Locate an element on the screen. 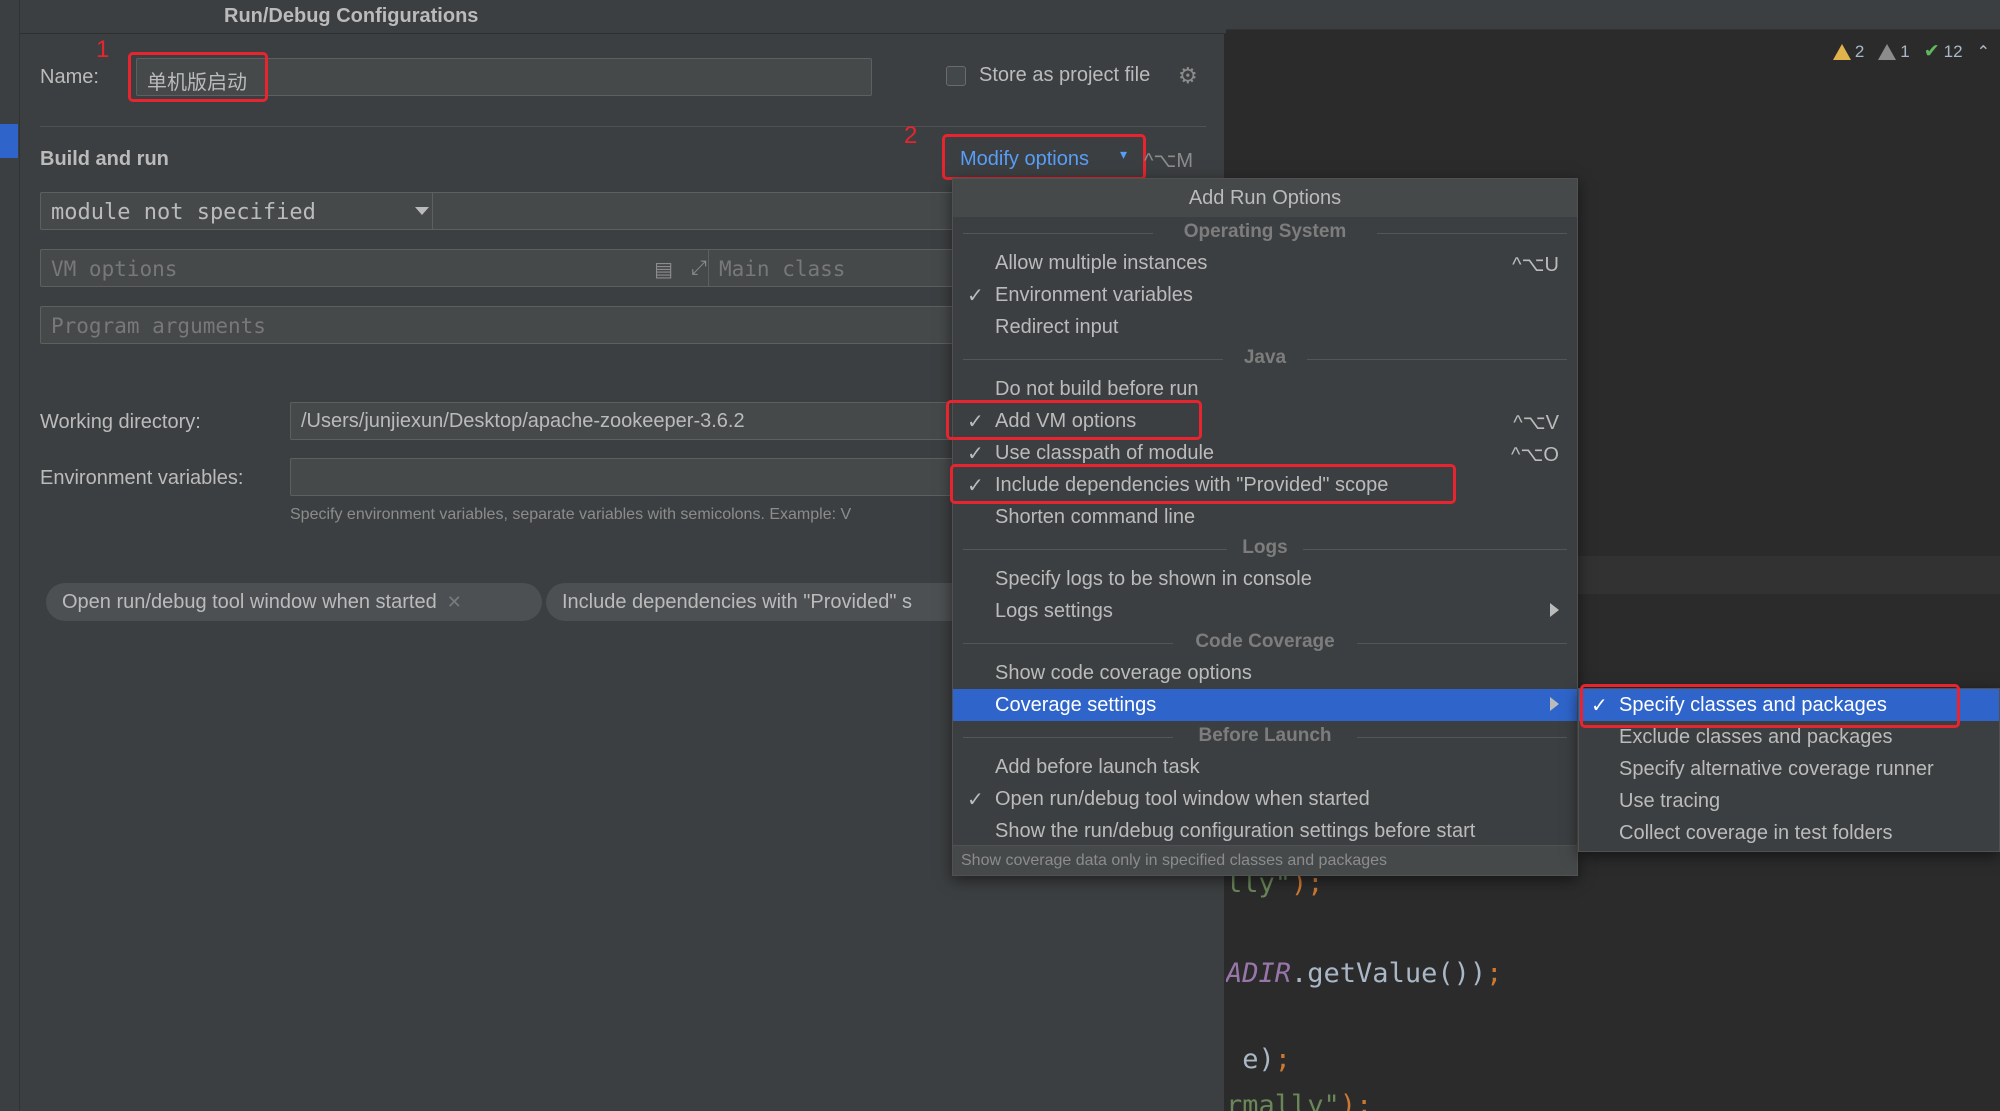 This screenshot has width=2000, height=1111. editor-tab-bar is located at coordinates (1613, 15).